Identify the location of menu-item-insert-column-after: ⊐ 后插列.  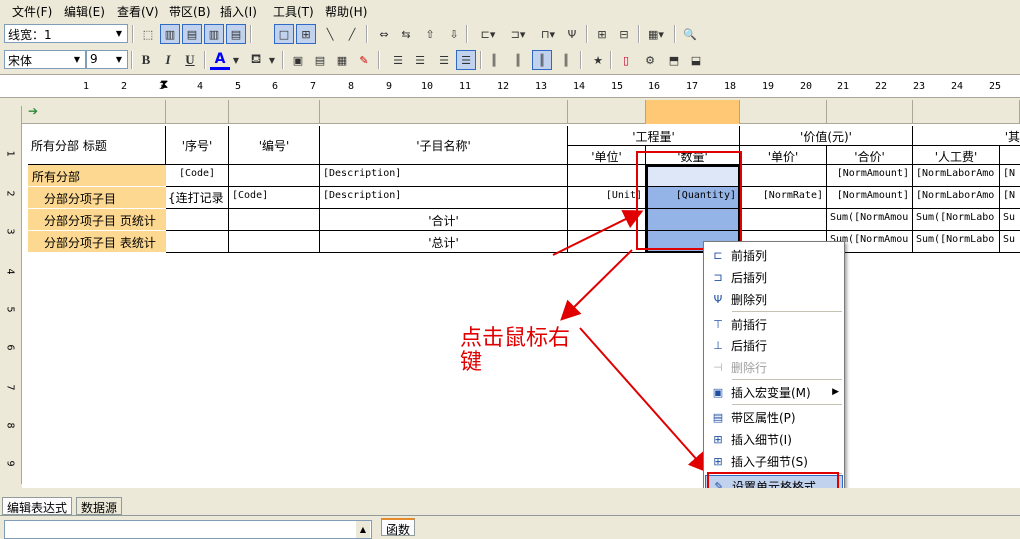
(774, 277).